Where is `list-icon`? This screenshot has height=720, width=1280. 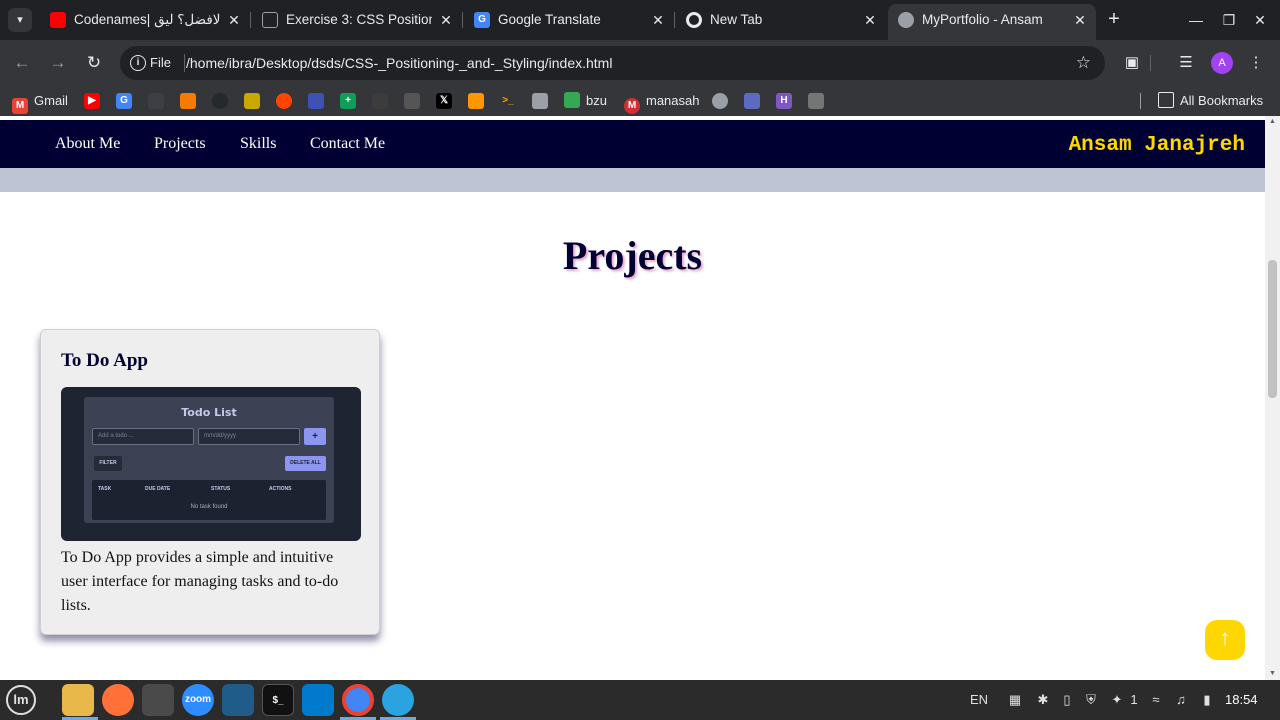
list-icon is located at coordinates (816, 101).